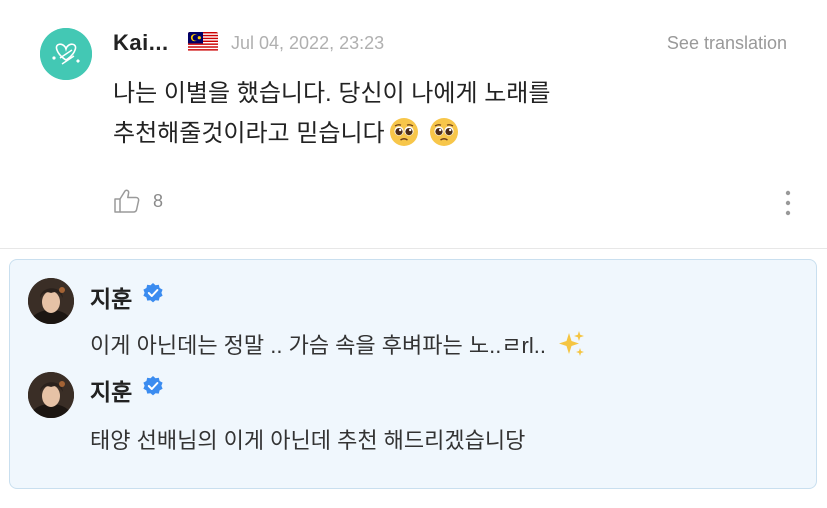 This screenshot has width=827, height=508. I want to click on thumbs-up-icon, so click(127, 201).